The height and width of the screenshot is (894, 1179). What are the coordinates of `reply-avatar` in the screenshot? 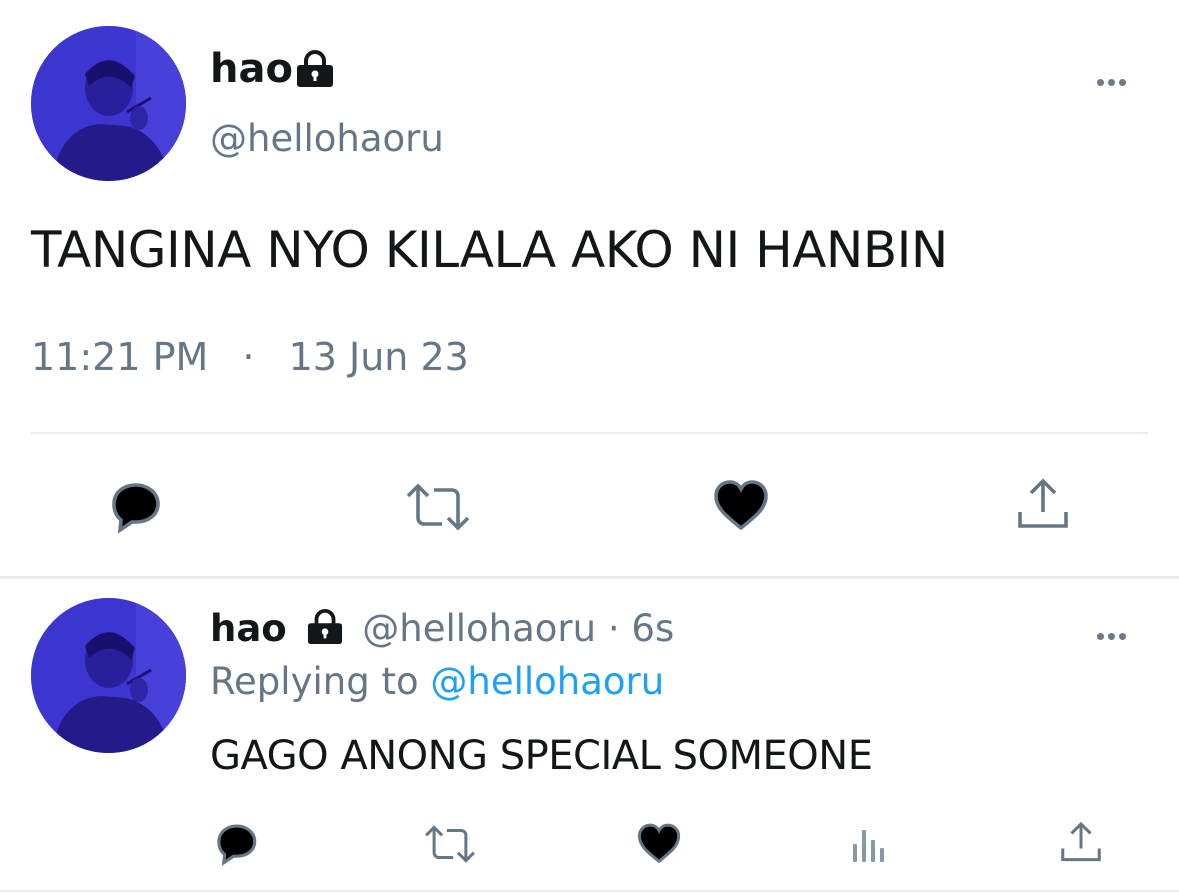 It's located at (108, 675).